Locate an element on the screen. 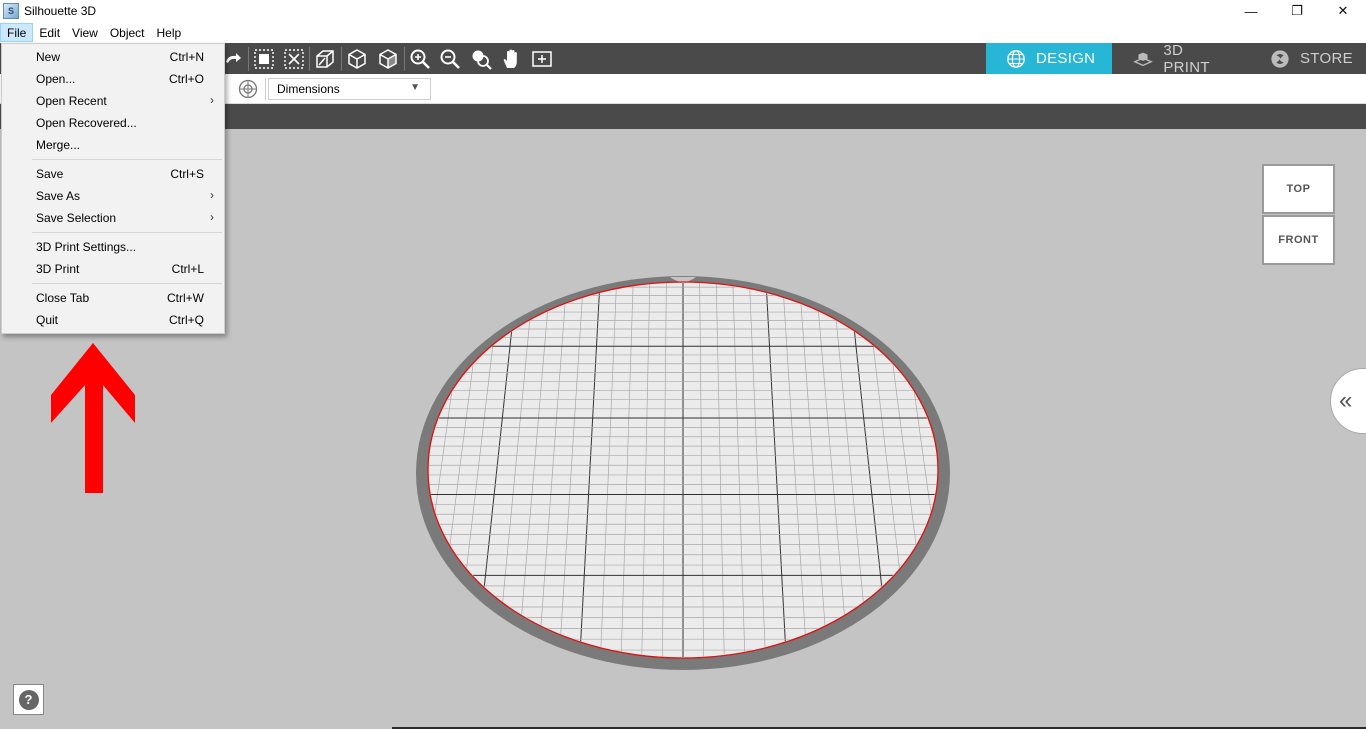  menu-item-save: Save Ctrl+S is located at coordinates (113, 174).